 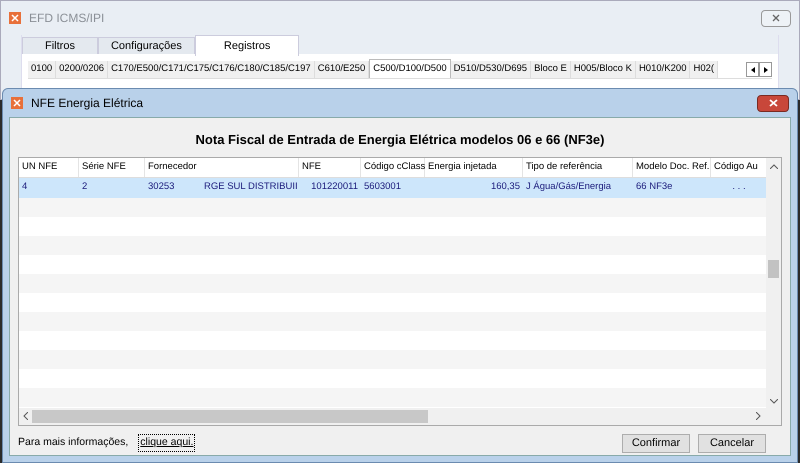 What do you see at coordinates (656, 443) in the screenshot?
I see `dialog-button: Confirmar` at bounding box center [656, 443].